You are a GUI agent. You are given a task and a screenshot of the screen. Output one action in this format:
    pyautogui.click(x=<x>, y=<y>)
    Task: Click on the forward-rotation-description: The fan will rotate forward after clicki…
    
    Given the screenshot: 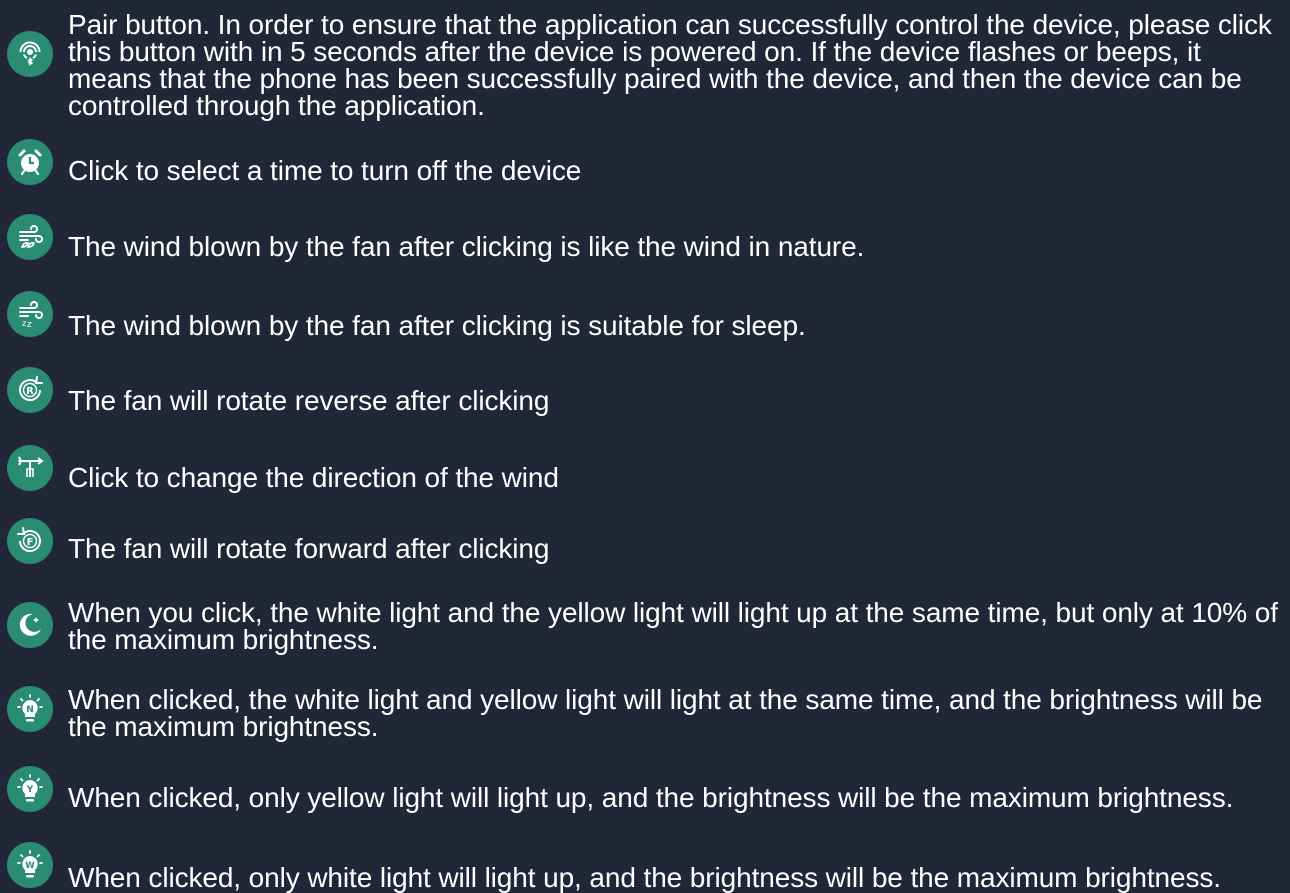 What is the action you would take?
    pyautogui.click(x=309, y=548)
    